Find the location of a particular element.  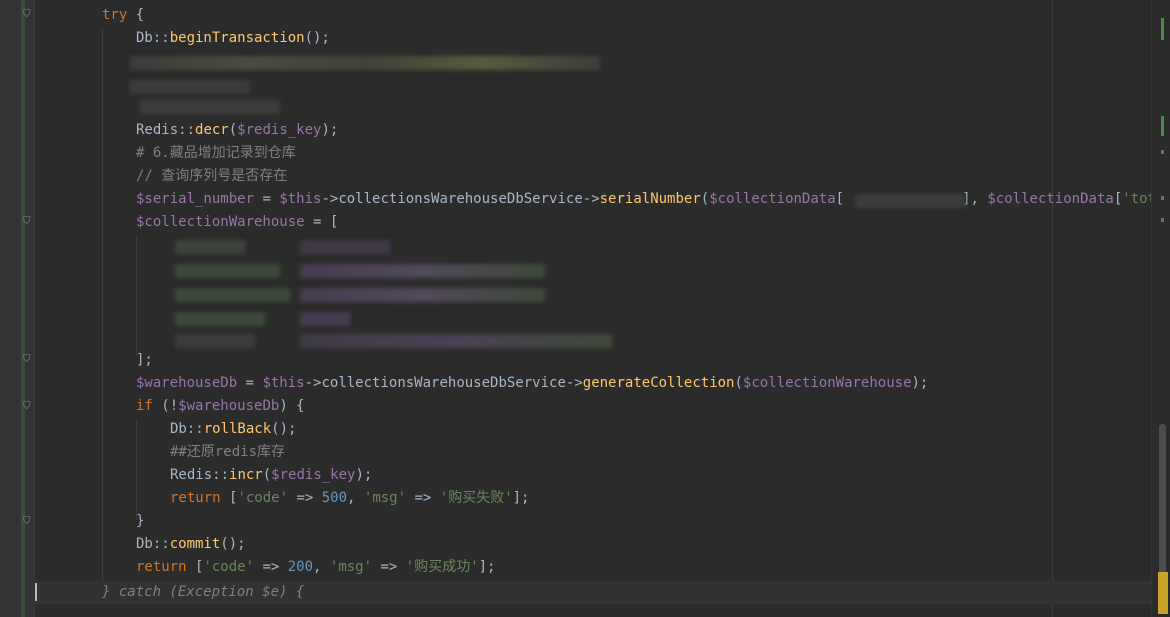

code-line: Db::commit(); is located at coordinates (593, 544).